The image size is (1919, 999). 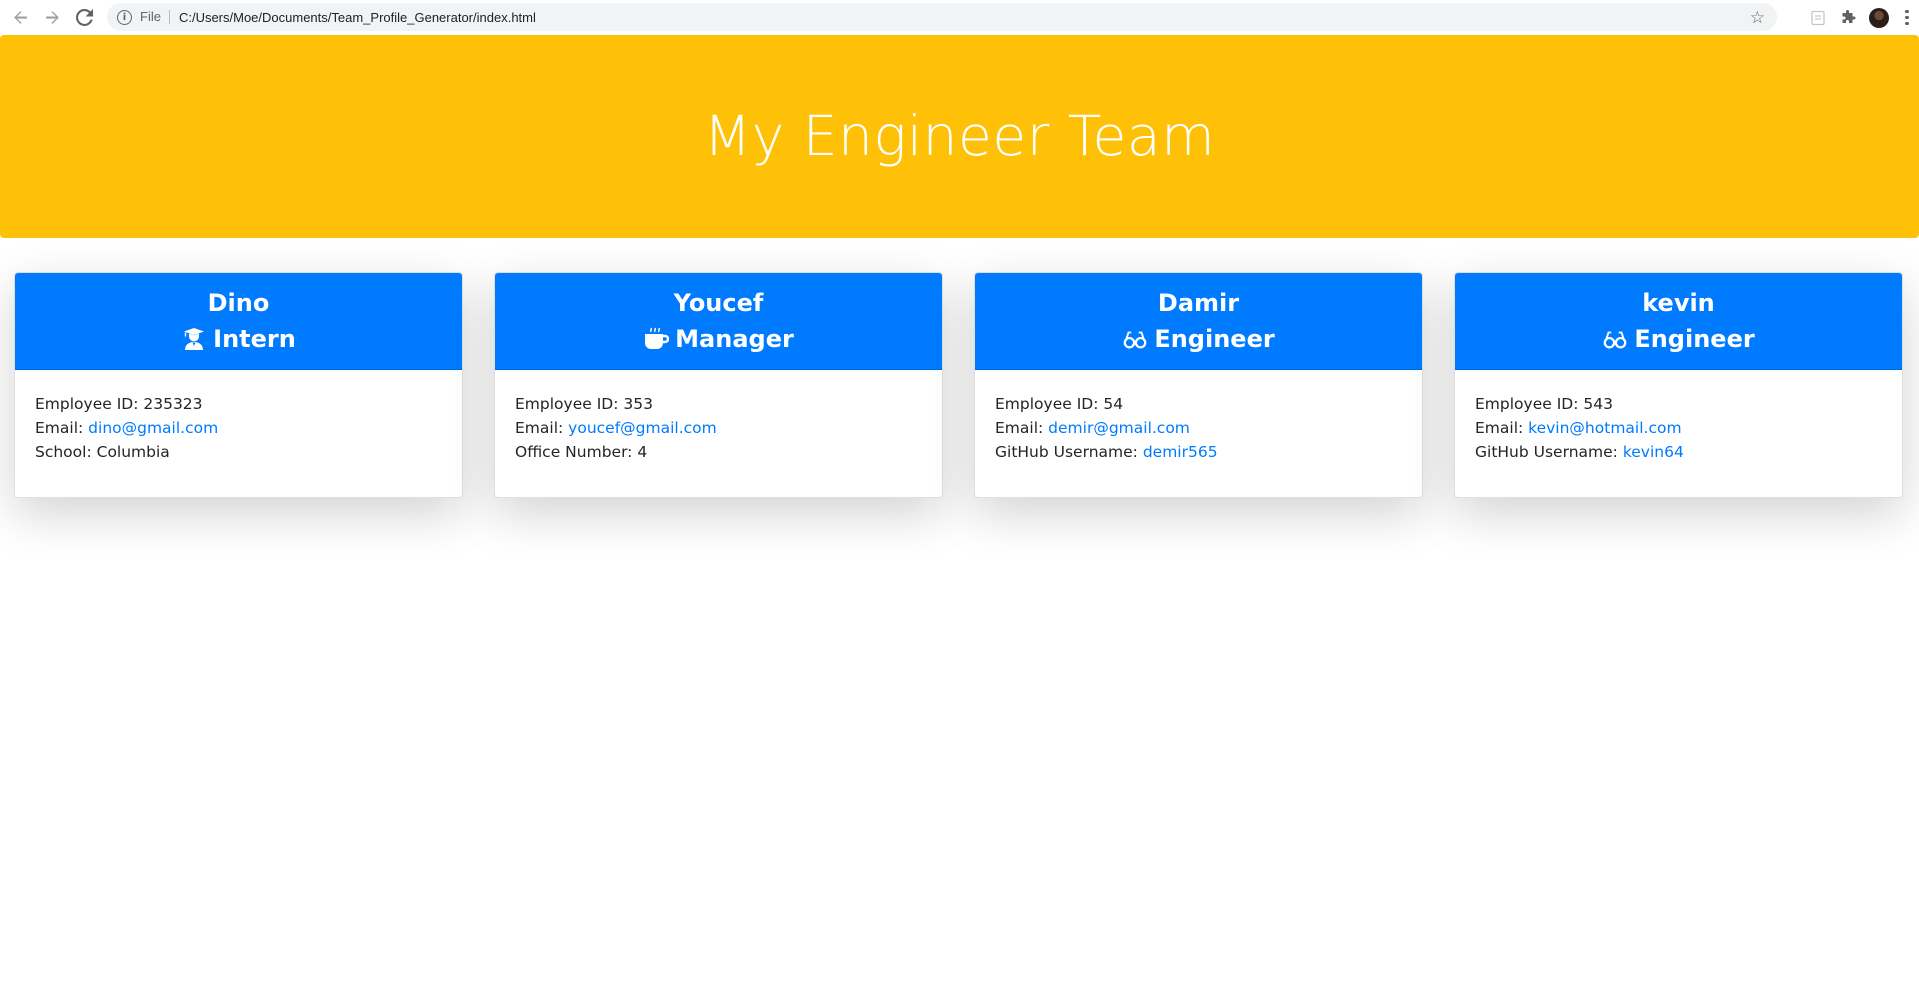 I want to click on back-button, so click(x=20, y=17).